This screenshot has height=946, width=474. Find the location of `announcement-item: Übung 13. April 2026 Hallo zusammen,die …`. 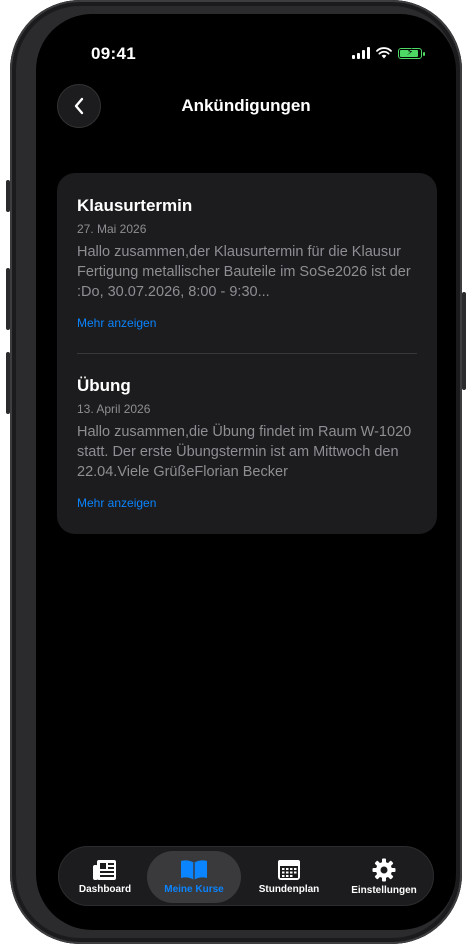

announcement-item: Übung 13. April 2026 Hallo zusammen,die … is located at coordinates (247, 444).